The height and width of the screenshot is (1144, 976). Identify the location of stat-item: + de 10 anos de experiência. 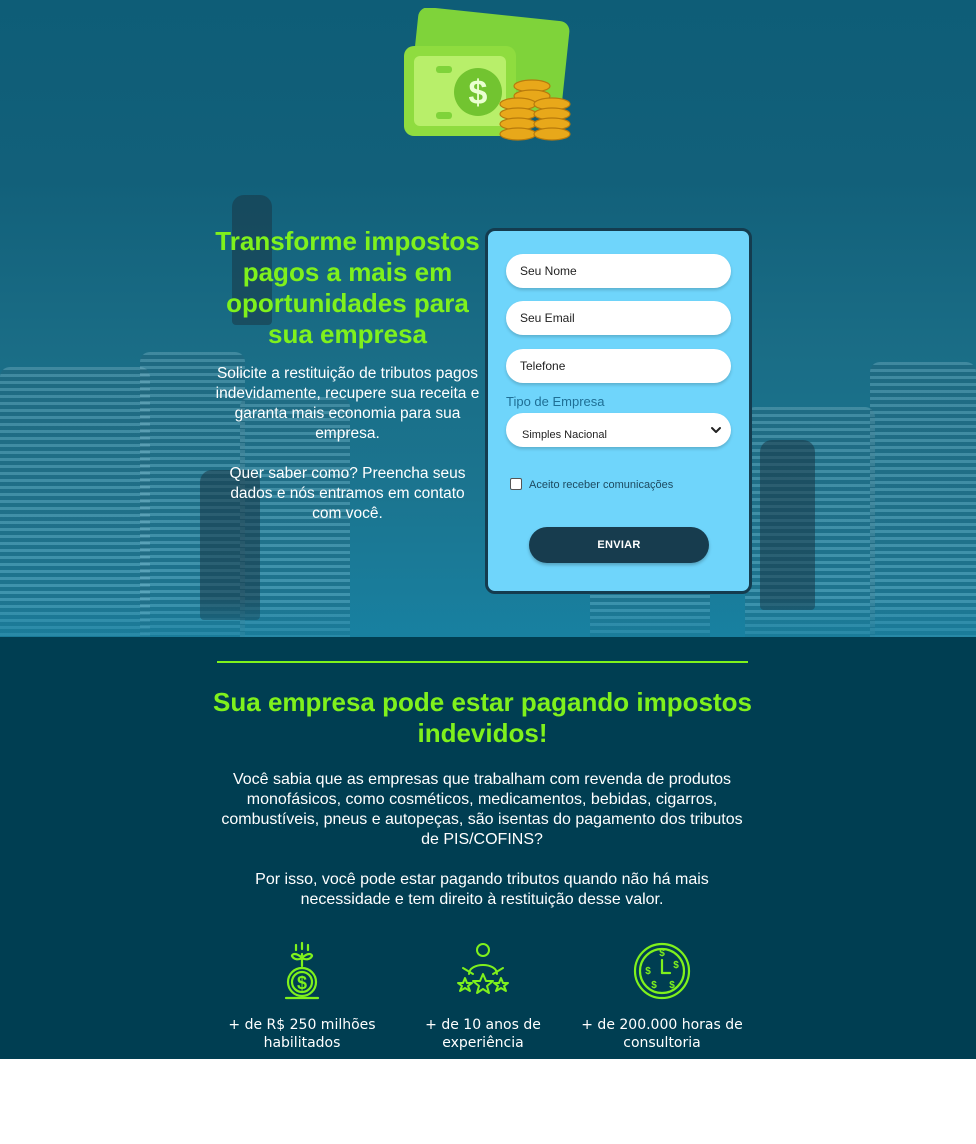
(483, 996).